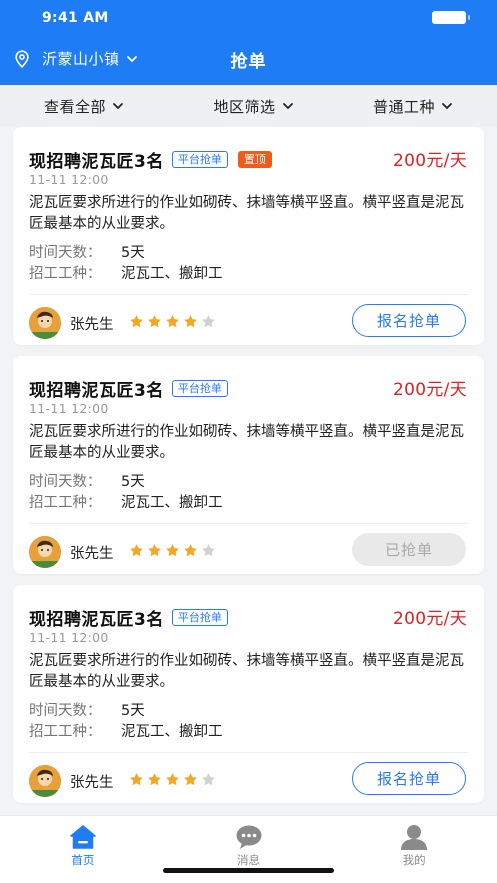 The height and width of the screenshot is (883, 497). I want to click on battery-icon, so click(451, 17).